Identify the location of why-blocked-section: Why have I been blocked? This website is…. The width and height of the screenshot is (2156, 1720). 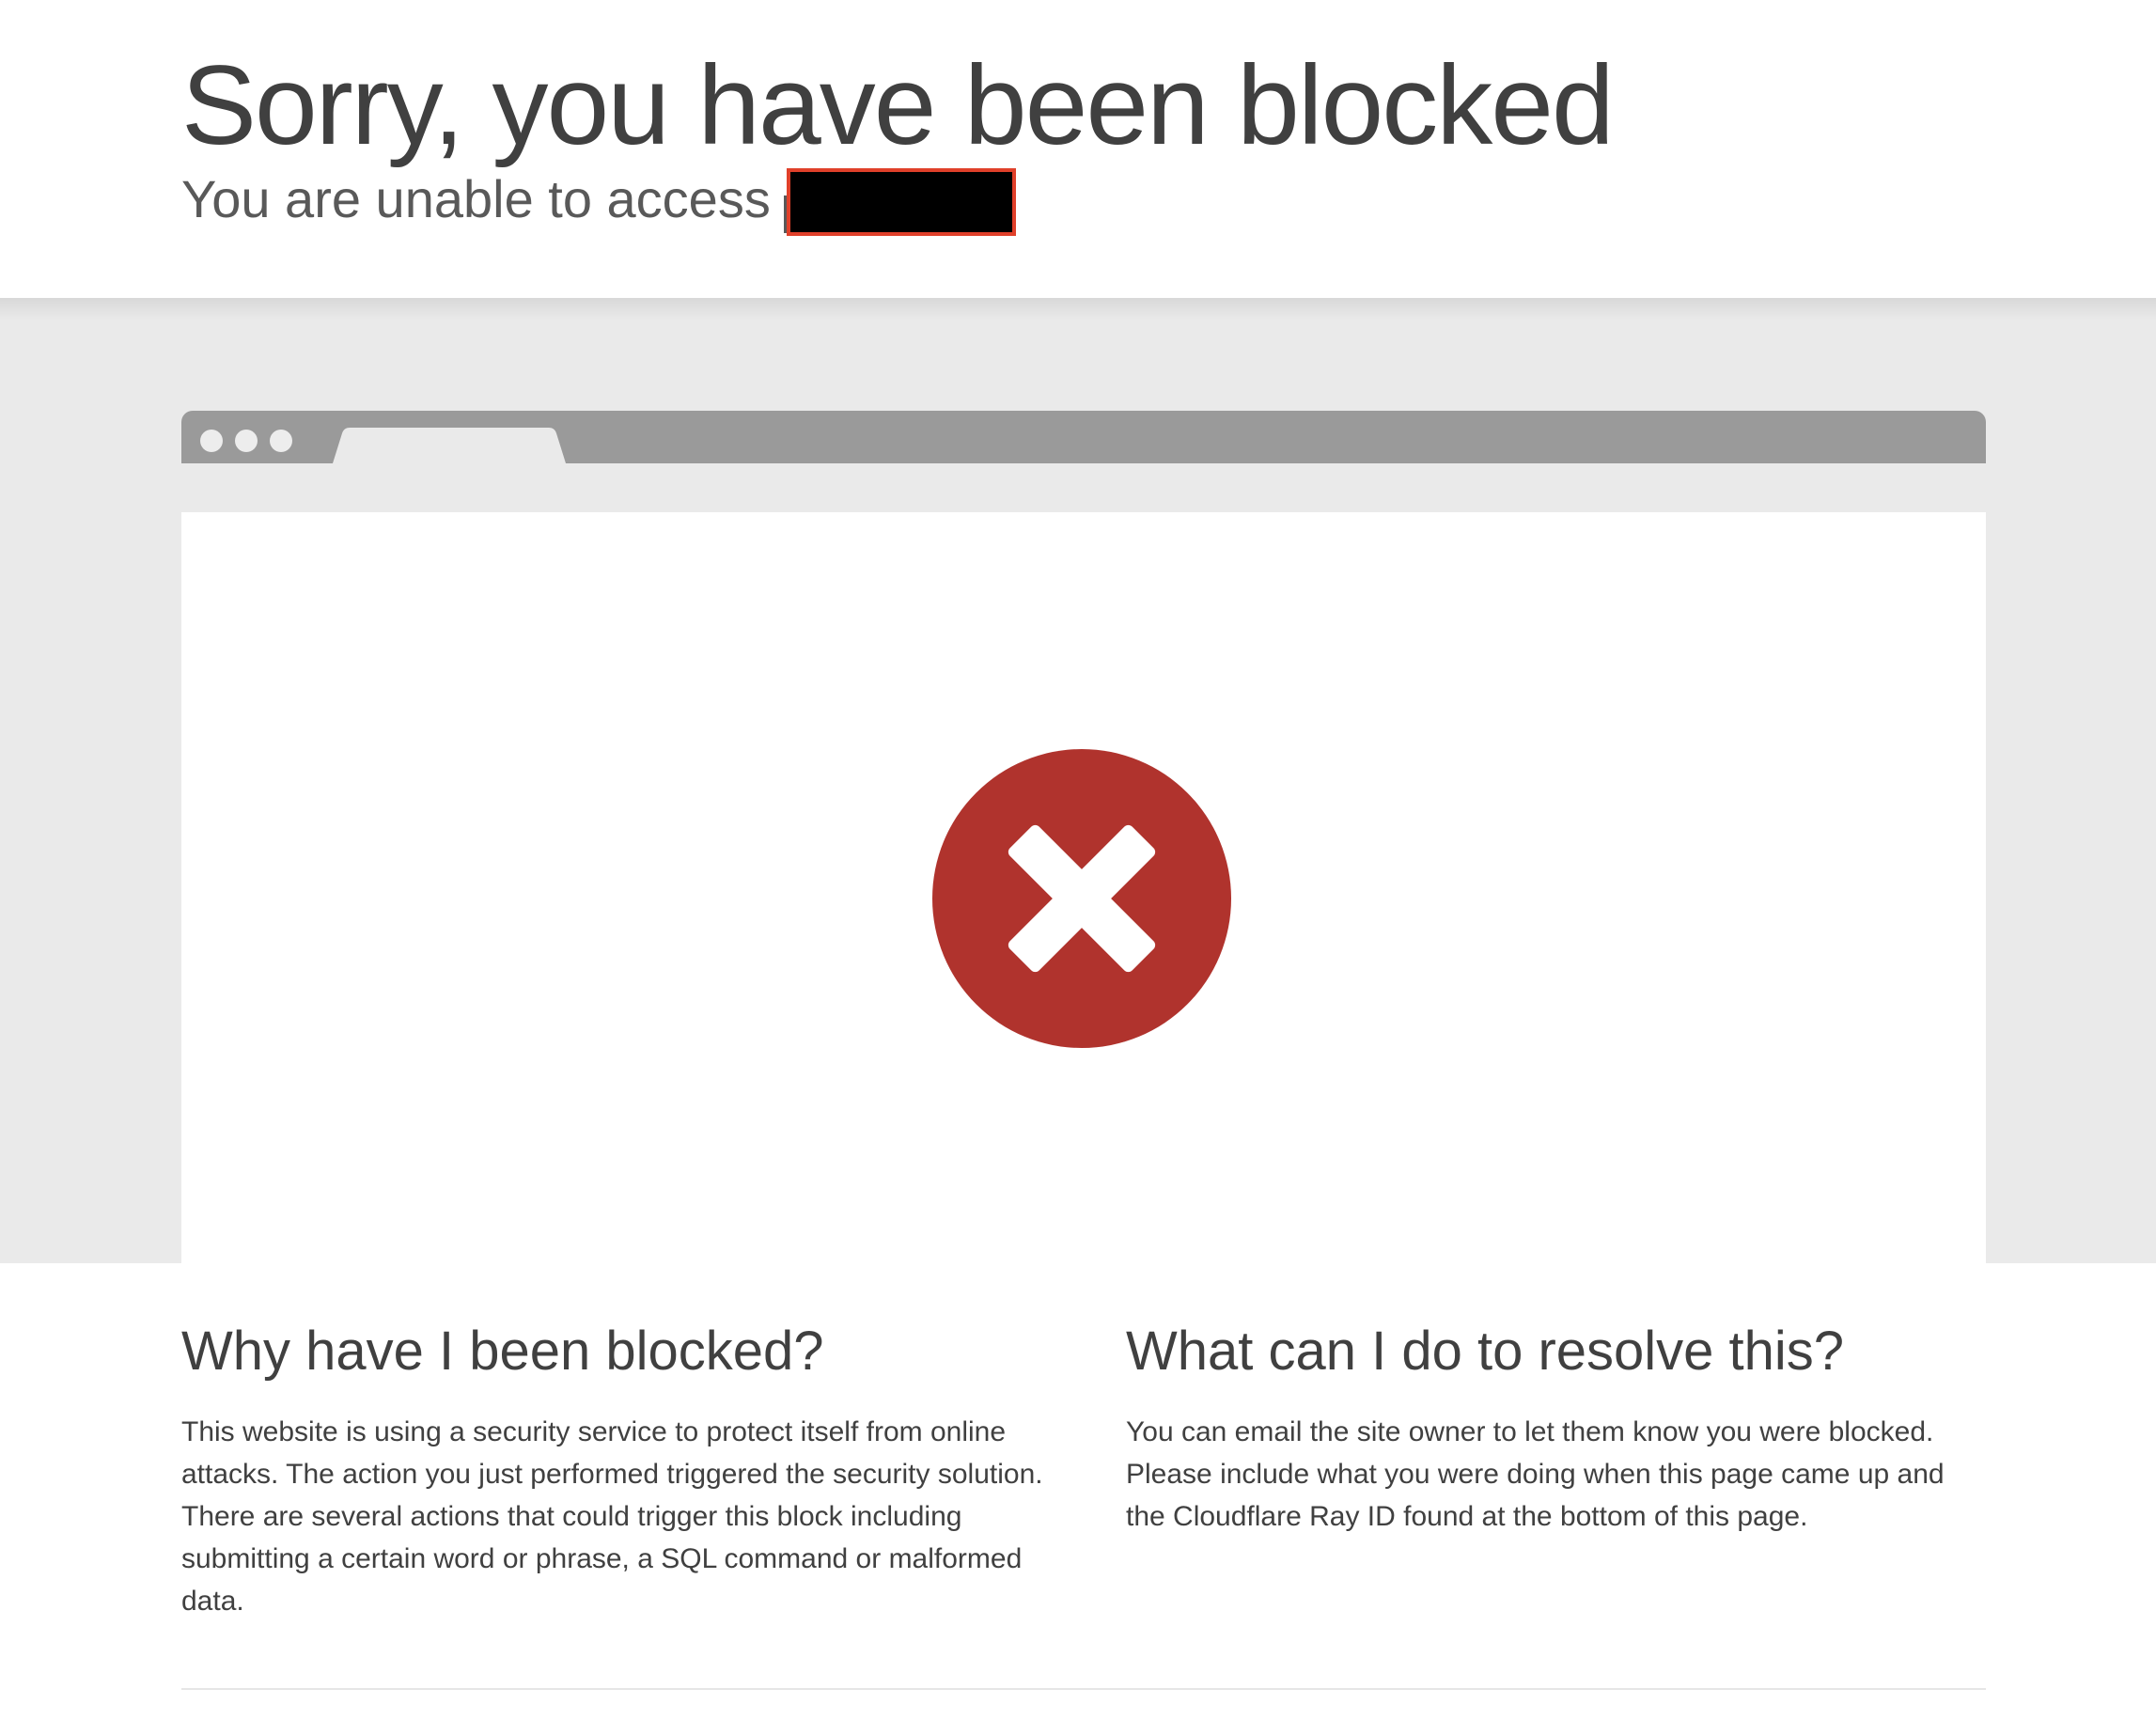
(618, 1470).